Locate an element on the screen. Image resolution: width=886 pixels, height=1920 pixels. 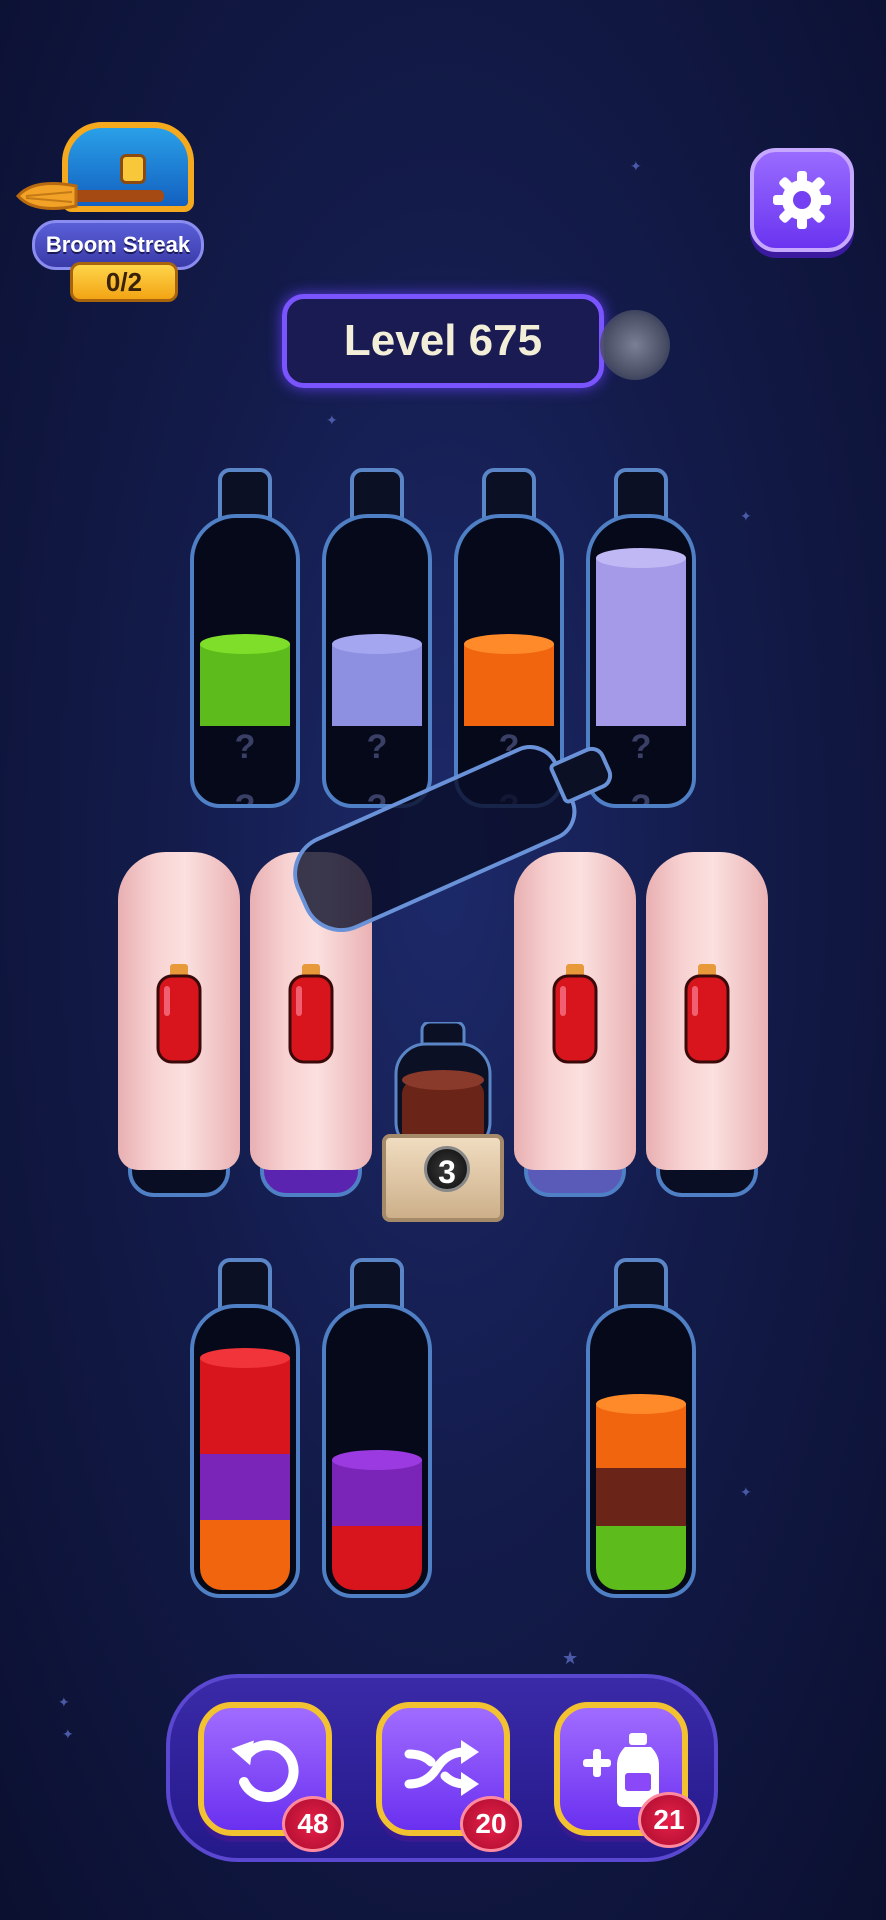
add-bottle-count-badge: 21 is located at coordinates (669, 1820).